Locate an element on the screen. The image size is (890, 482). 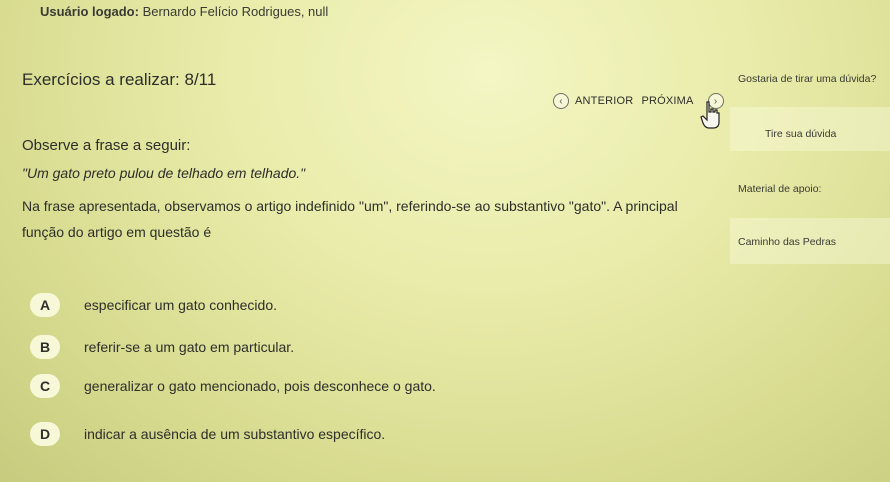
question-prompt: Observe a frase a seguir: is located at coordinates (106, 145).